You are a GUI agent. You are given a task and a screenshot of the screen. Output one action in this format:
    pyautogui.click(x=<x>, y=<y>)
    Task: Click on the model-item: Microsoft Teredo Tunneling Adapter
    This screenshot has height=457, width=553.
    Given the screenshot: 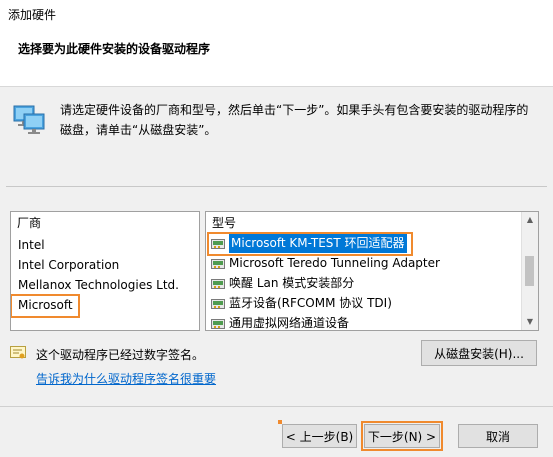 What is the action you would take?
    pyautogui.click(x=325, y=263)
    